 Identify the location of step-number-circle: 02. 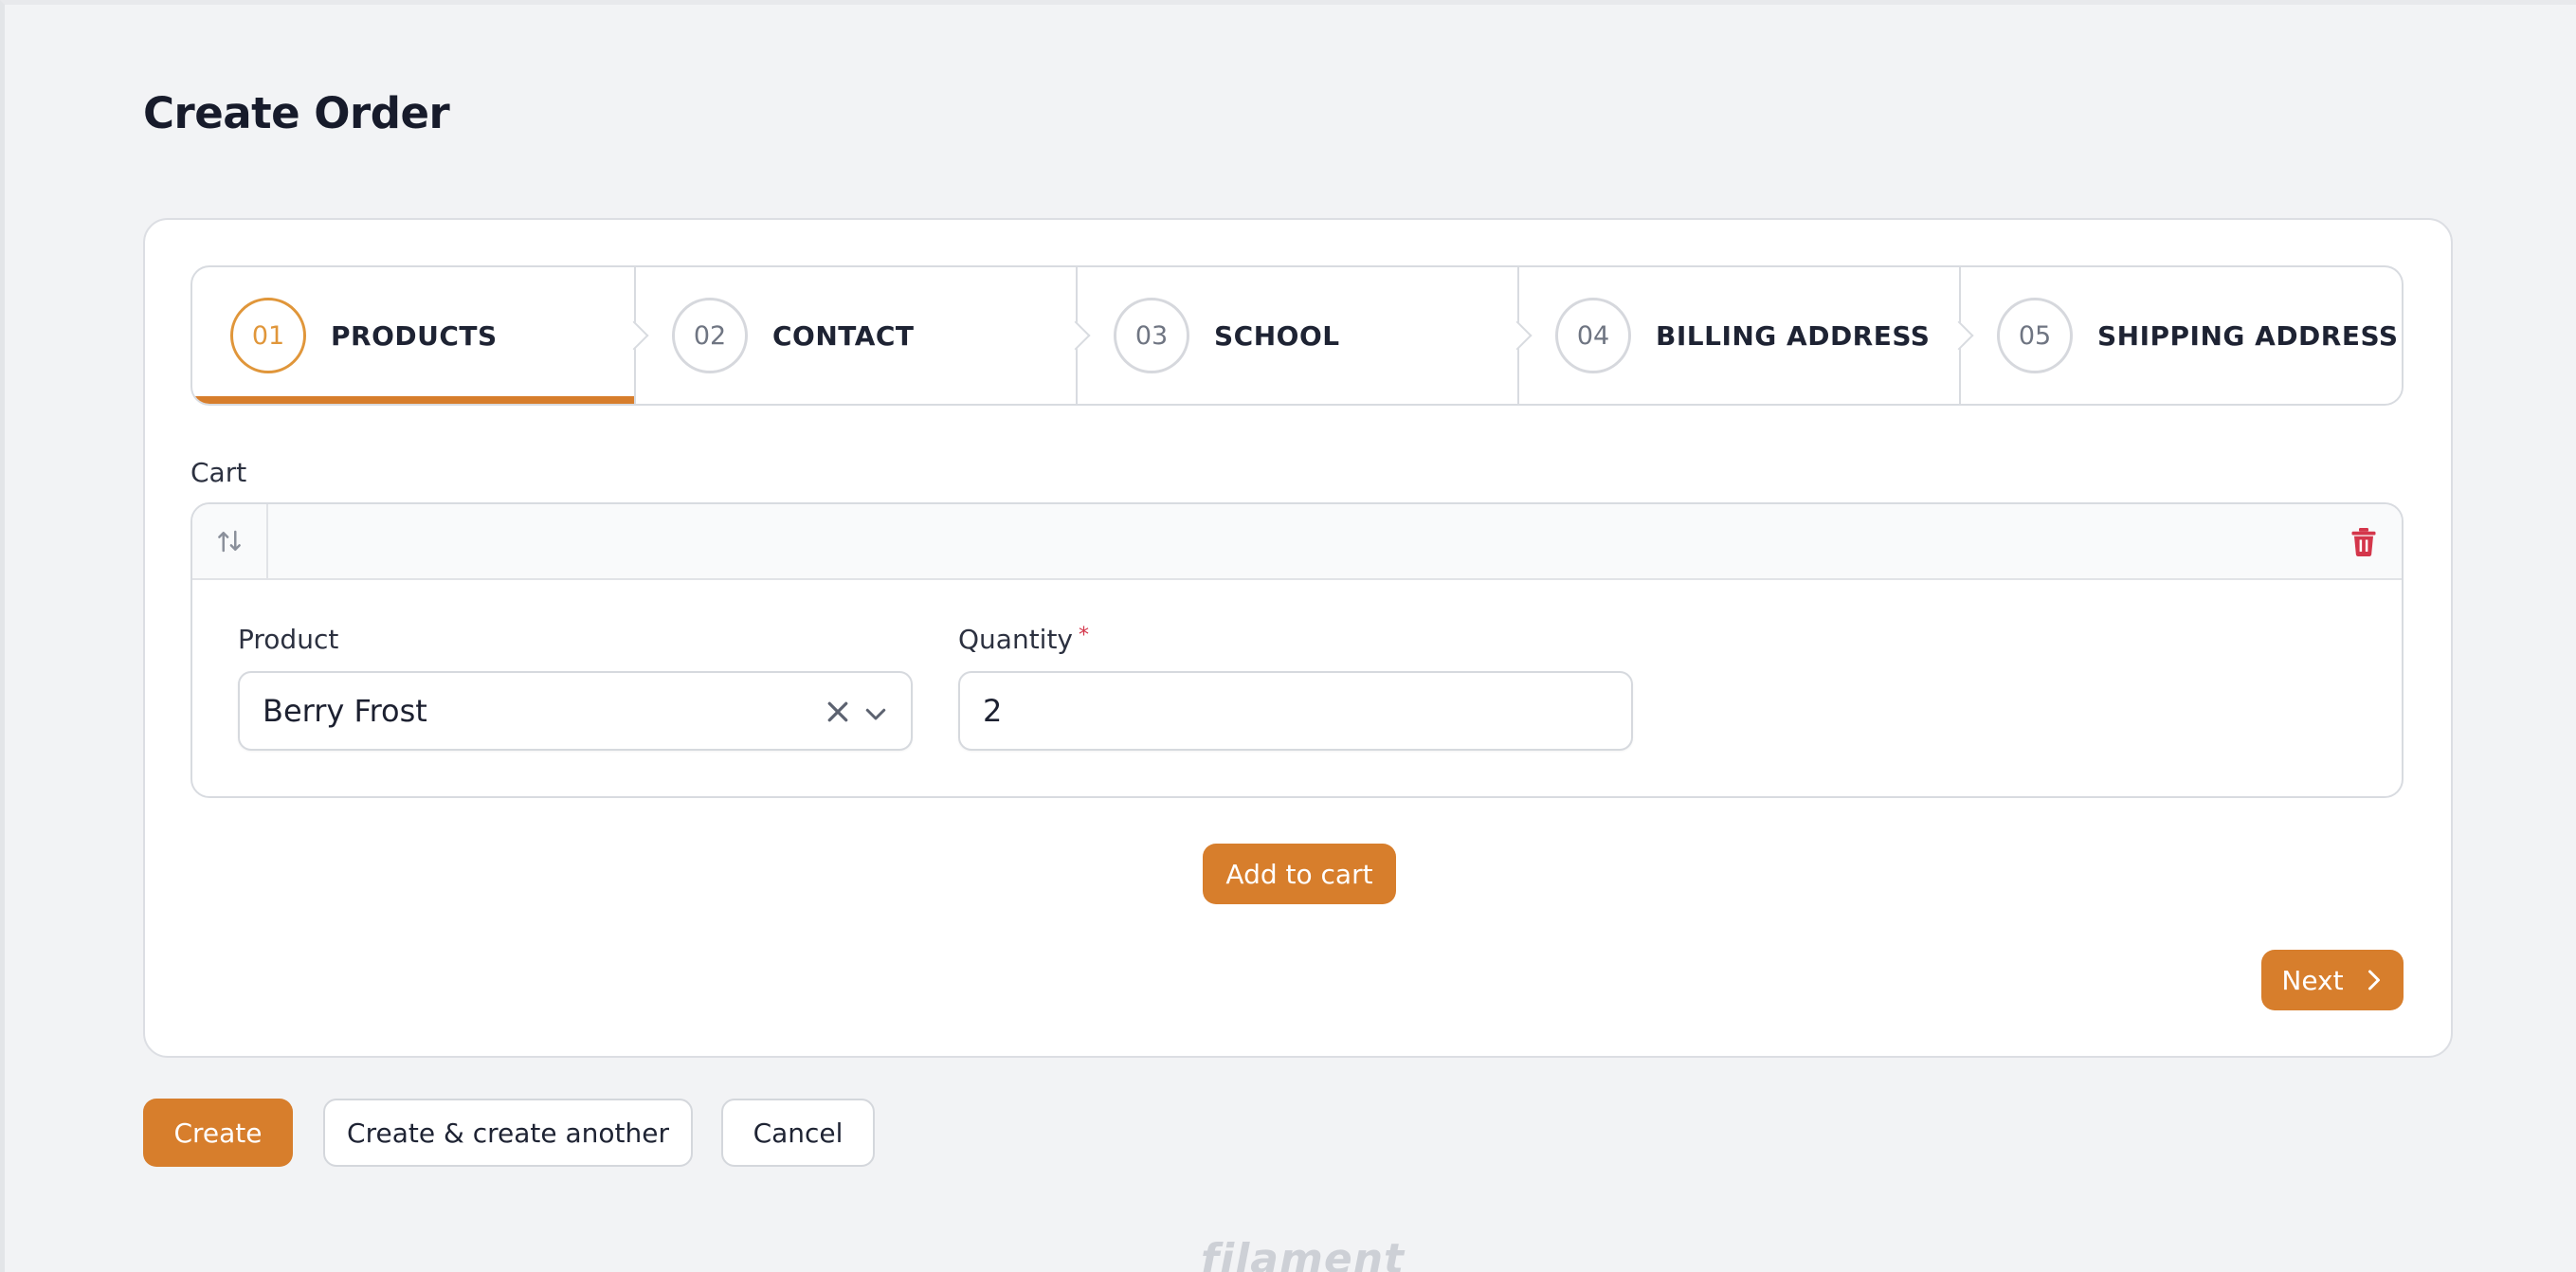
(710, 335).